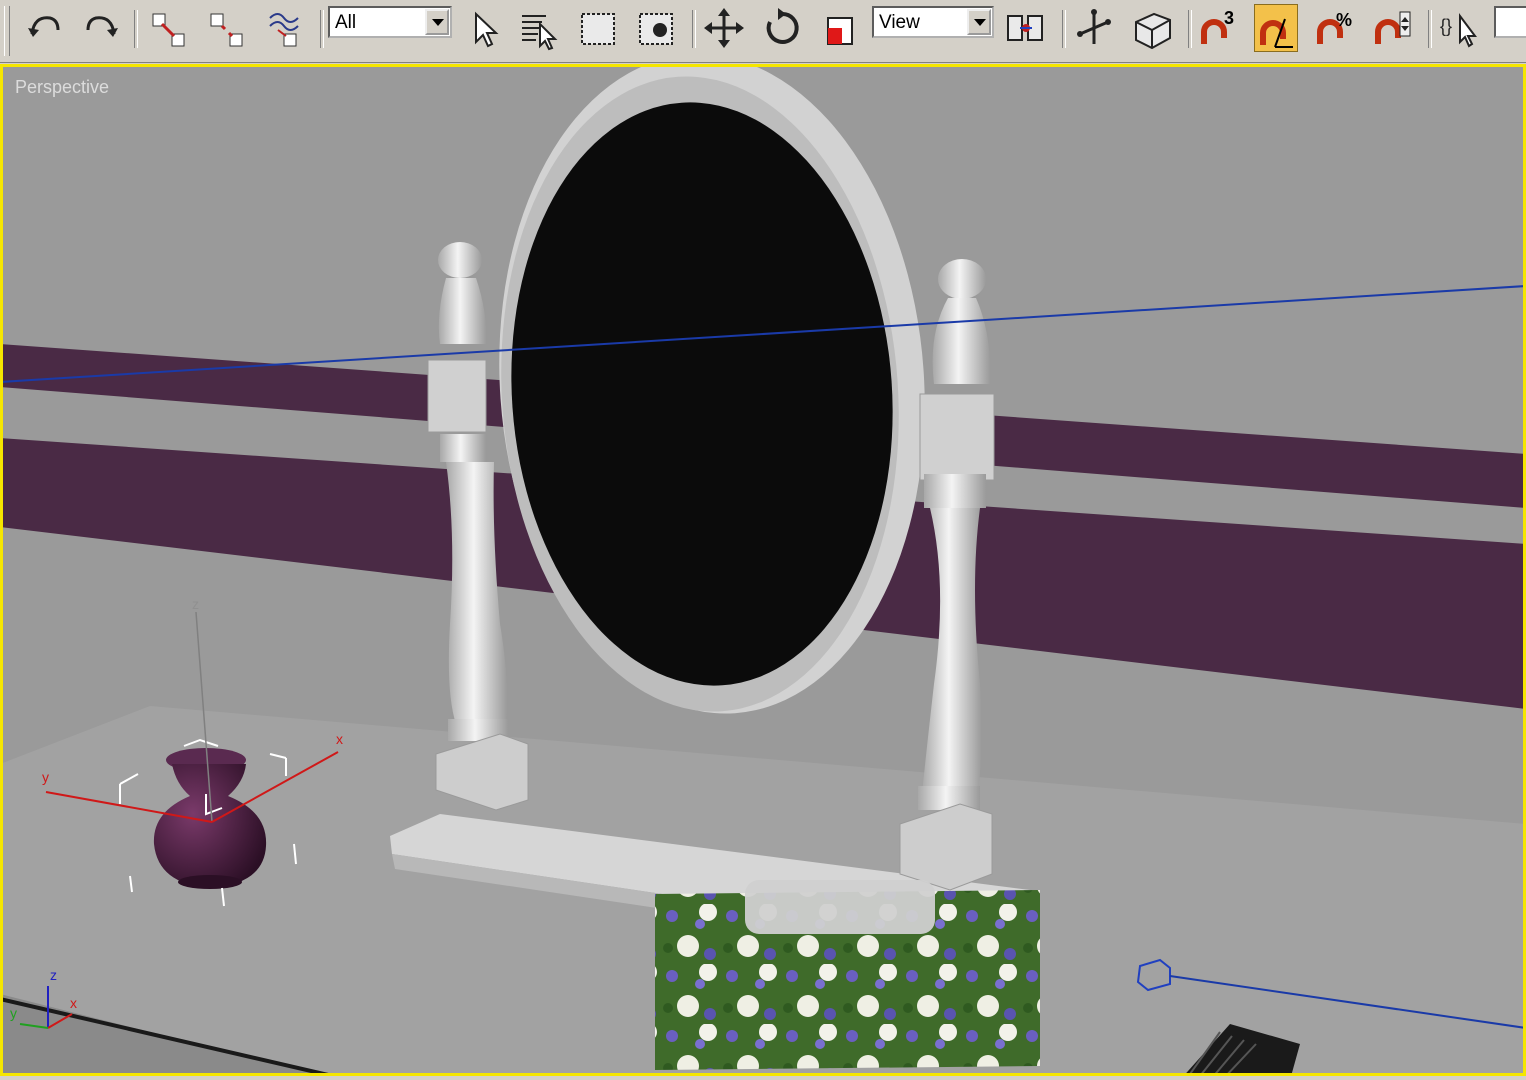  I want to click on angle-snap-toggle-button, so click(1276, 28).